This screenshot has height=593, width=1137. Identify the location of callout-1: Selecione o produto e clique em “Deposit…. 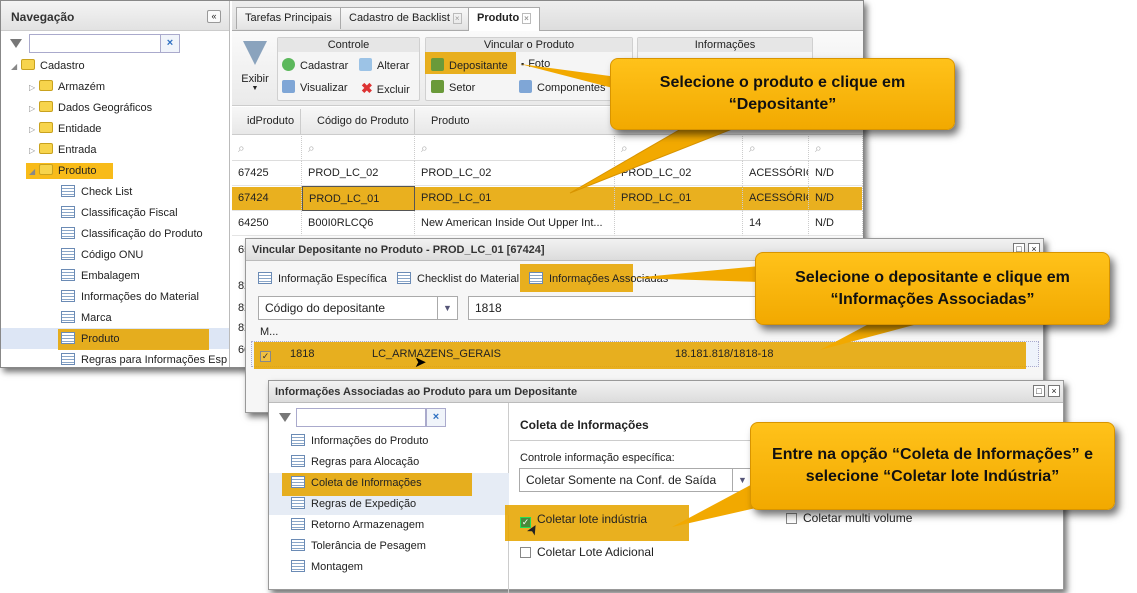
(782, 94).